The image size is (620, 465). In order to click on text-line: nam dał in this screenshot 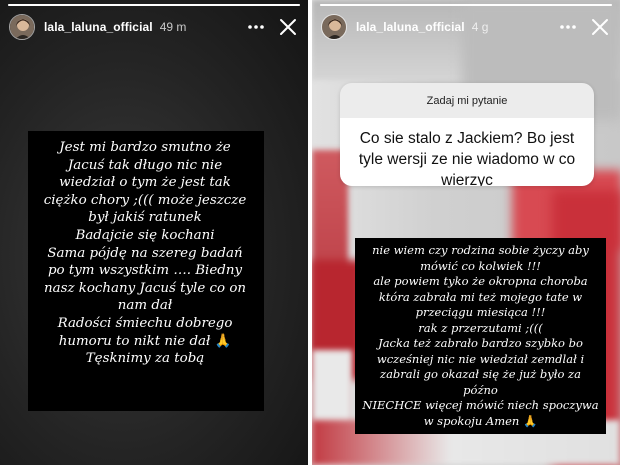, I will do `click(145, 306)`.